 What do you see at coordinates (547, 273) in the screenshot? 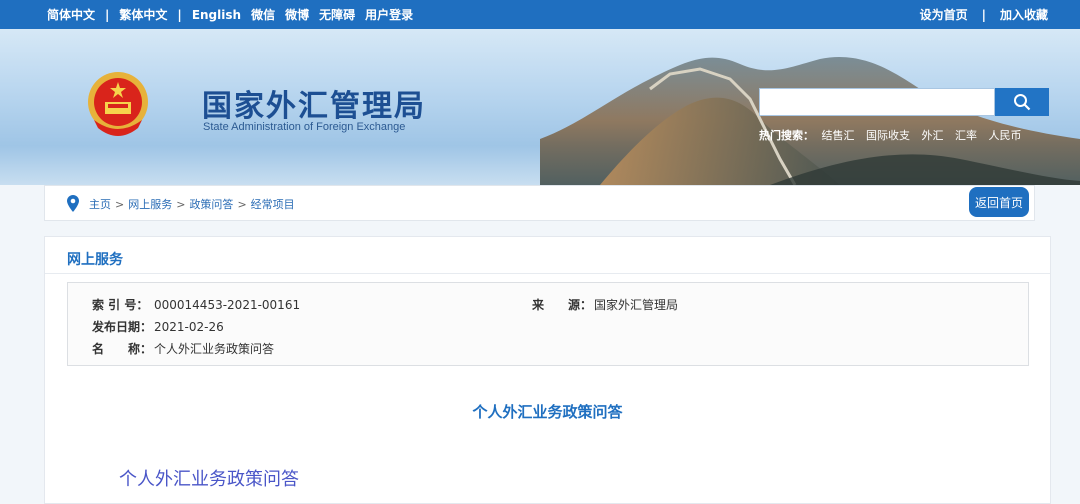
I see `divider` at bounding box center [547, 273].